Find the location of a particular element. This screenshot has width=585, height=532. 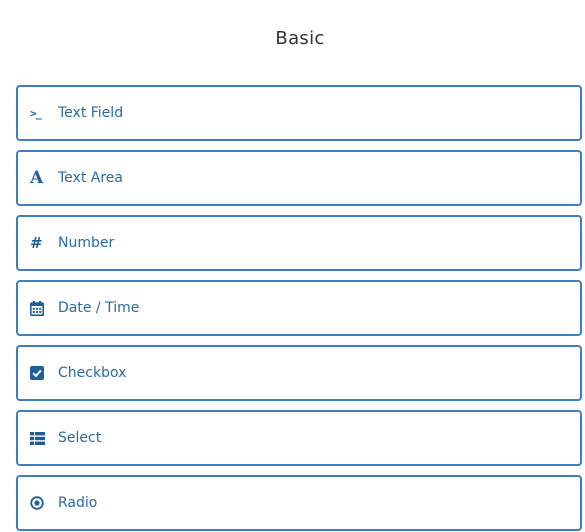

component-select: Select is located at coordinates (299, 438).